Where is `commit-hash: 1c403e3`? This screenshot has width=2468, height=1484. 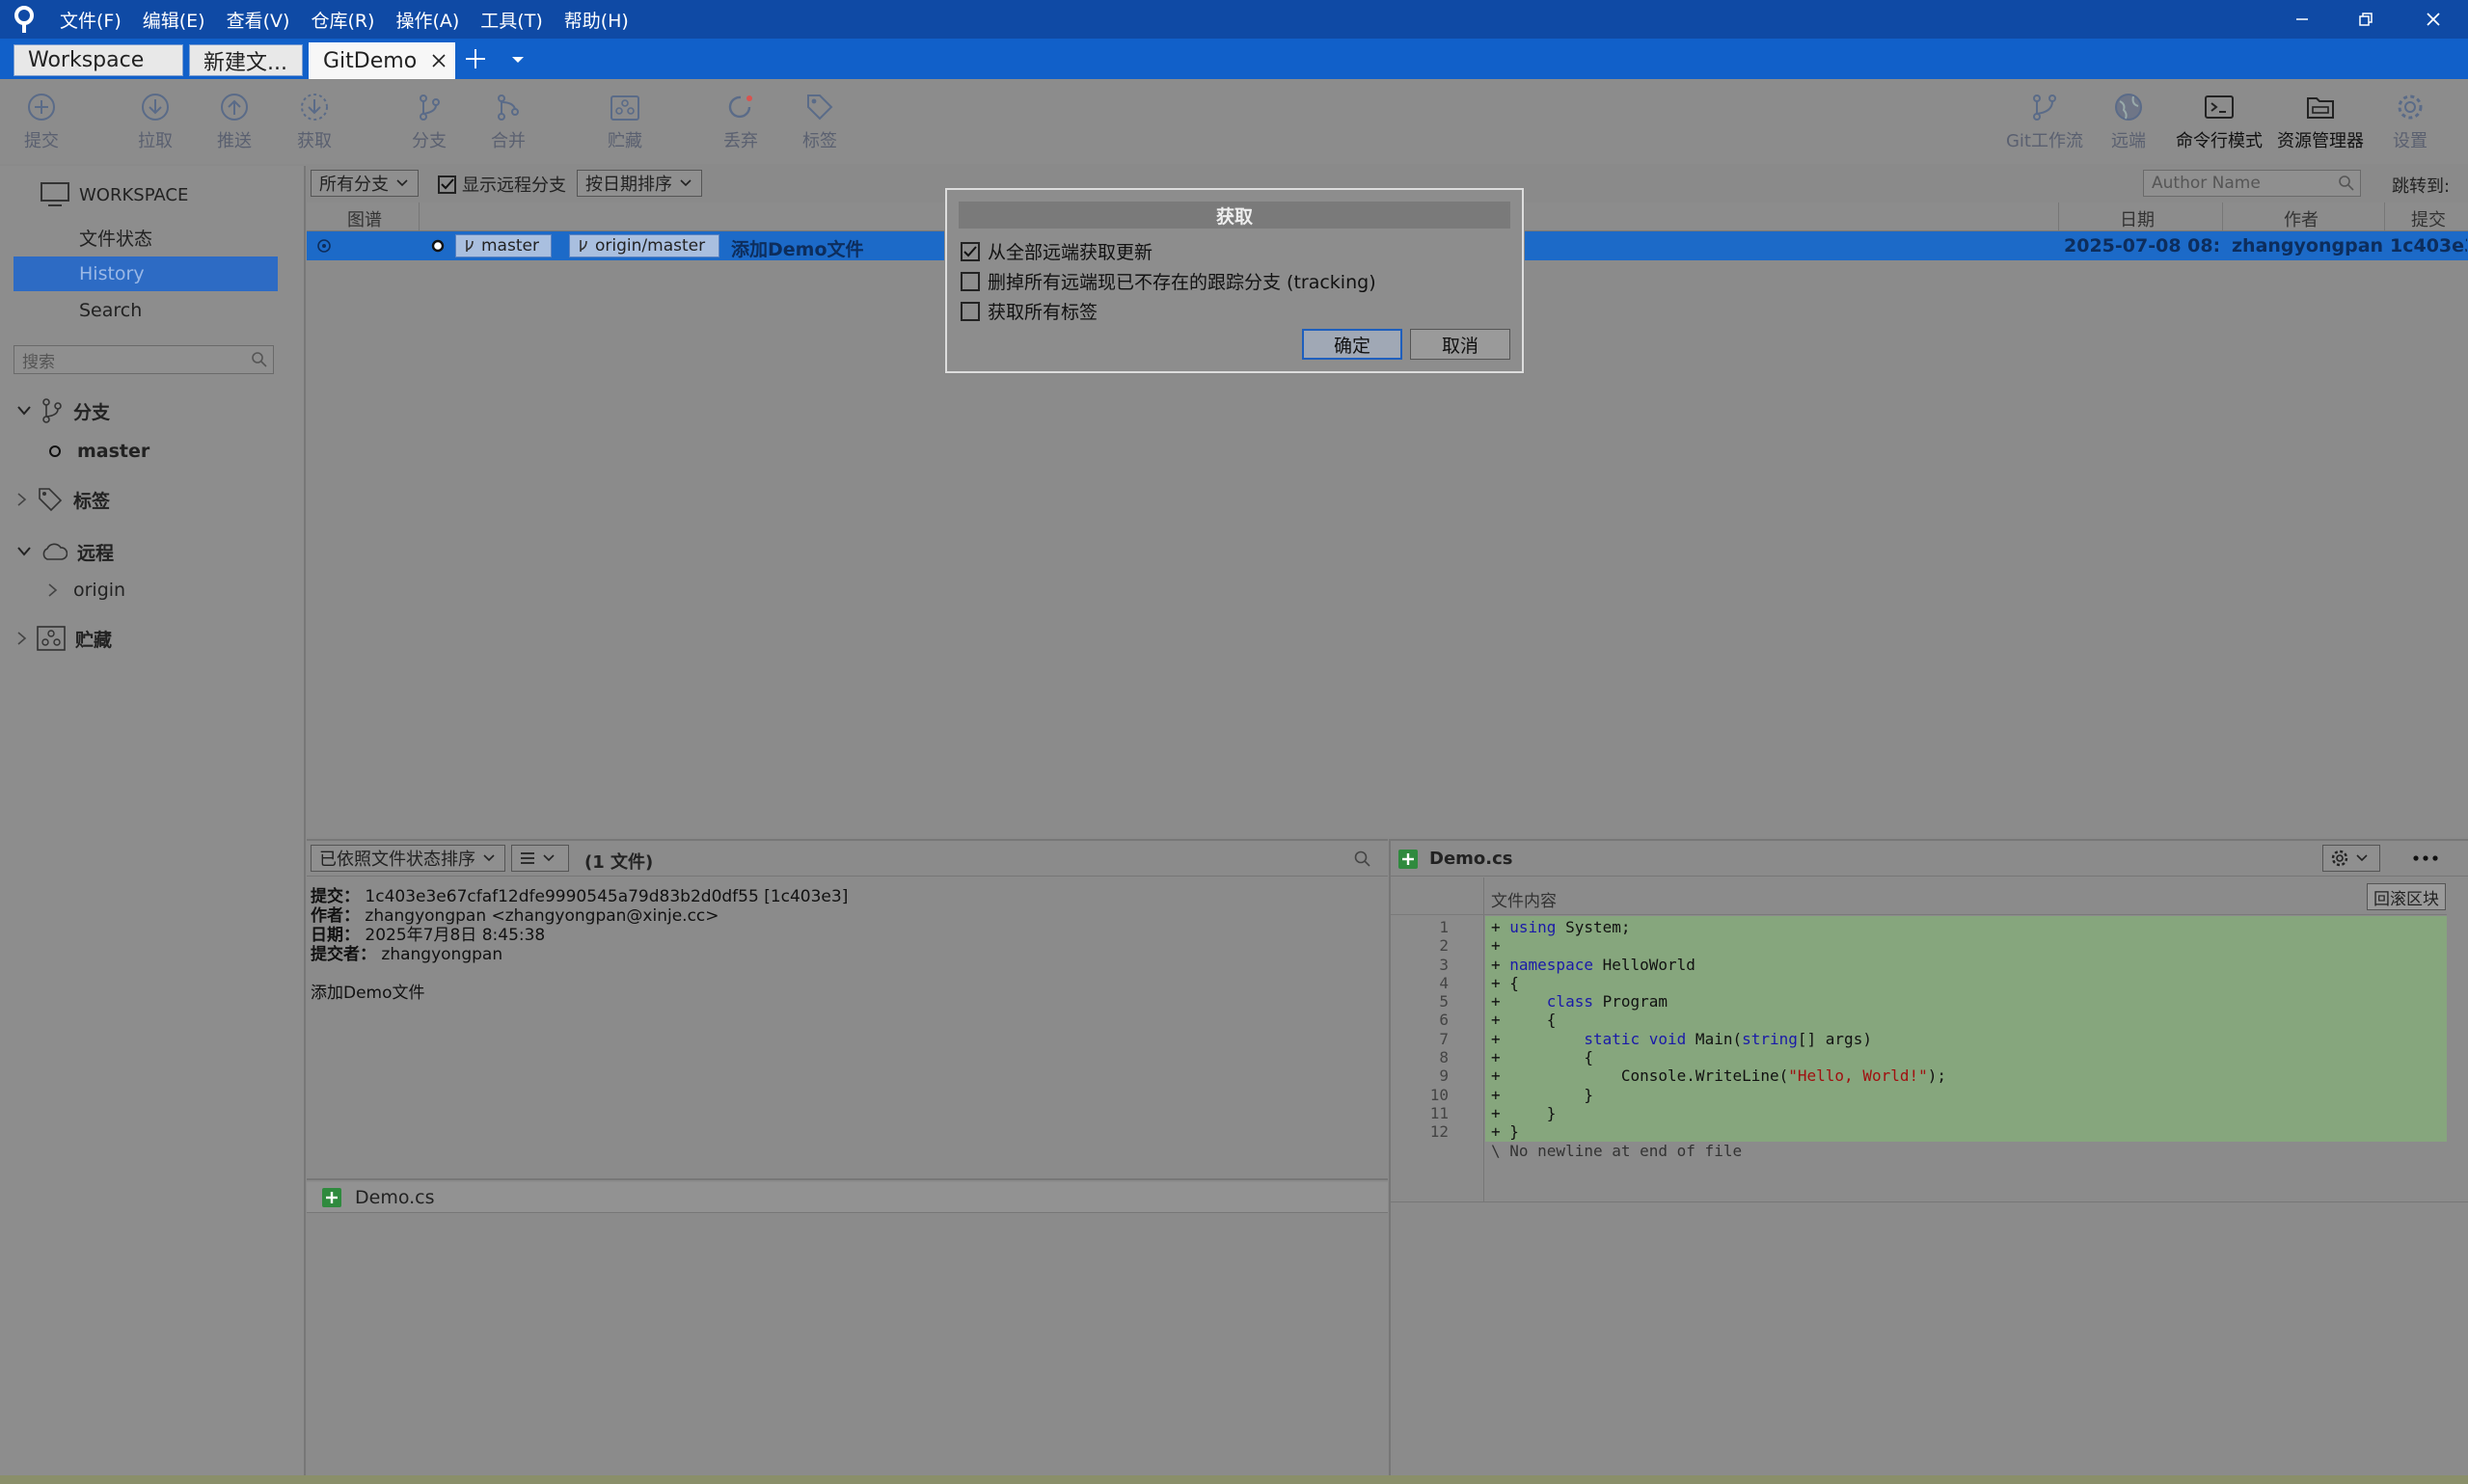 commit-hash: 1c403e3 is located at coordinates (2428, 245).